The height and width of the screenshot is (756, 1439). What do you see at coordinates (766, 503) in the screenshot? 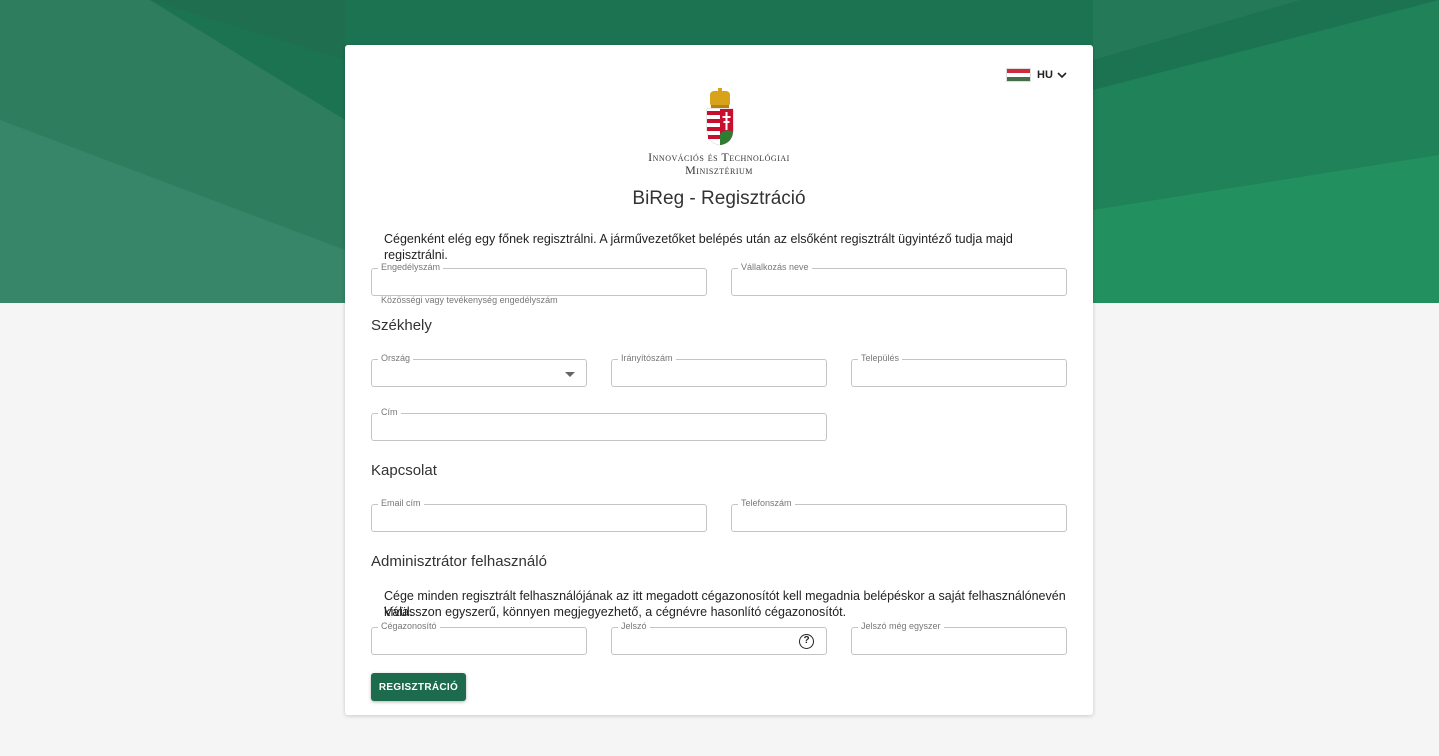
I see `phone-label: Telefonszám` at bounding box center [766, 503].